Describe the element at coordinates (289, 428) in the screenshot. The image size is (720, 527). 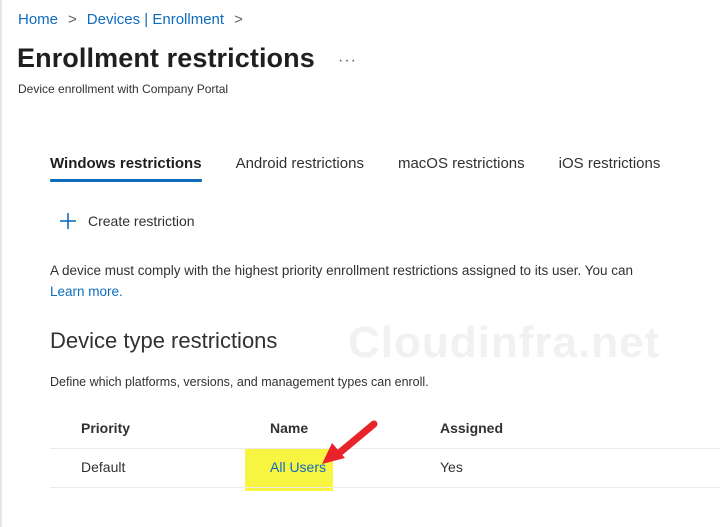
I see `column-header-name: Name` at that location.